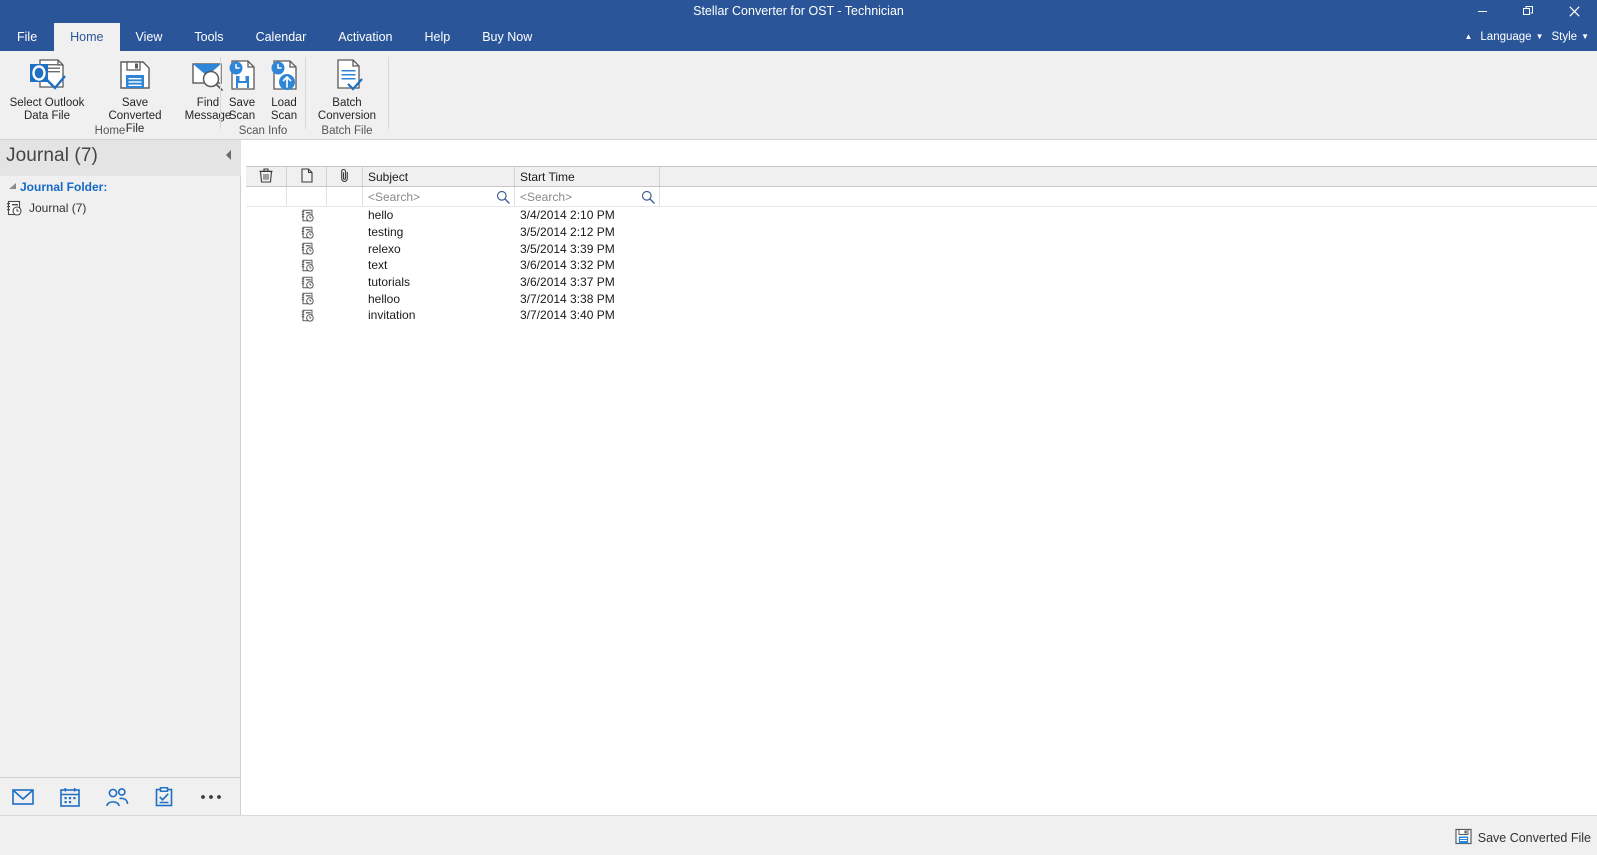 This screenshot has width=1597, height=855. I want to click on tab-calendar: Calendar, so click(281, 37).